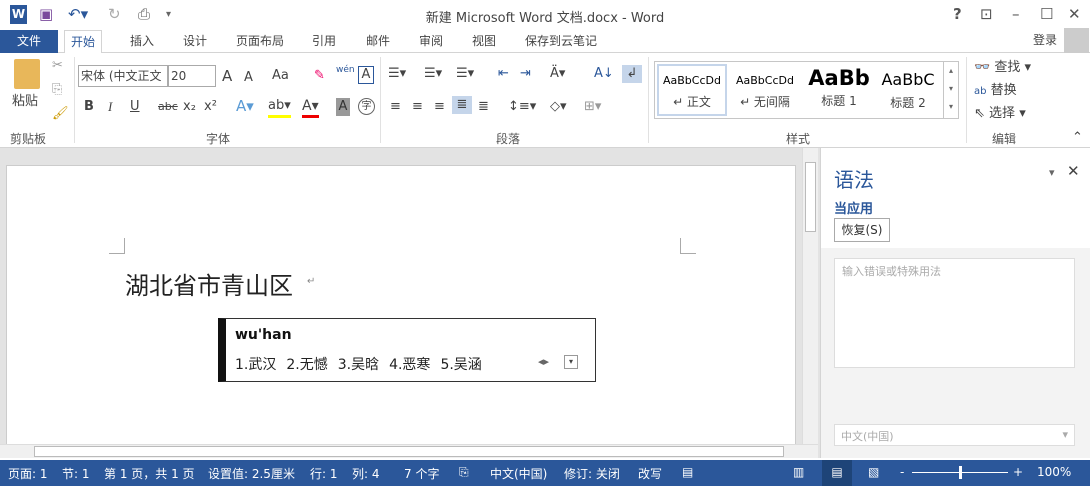  Describe the element at coordinates (1054, 472) in the screenshot. I see `zoom-level: 100%` at that location.